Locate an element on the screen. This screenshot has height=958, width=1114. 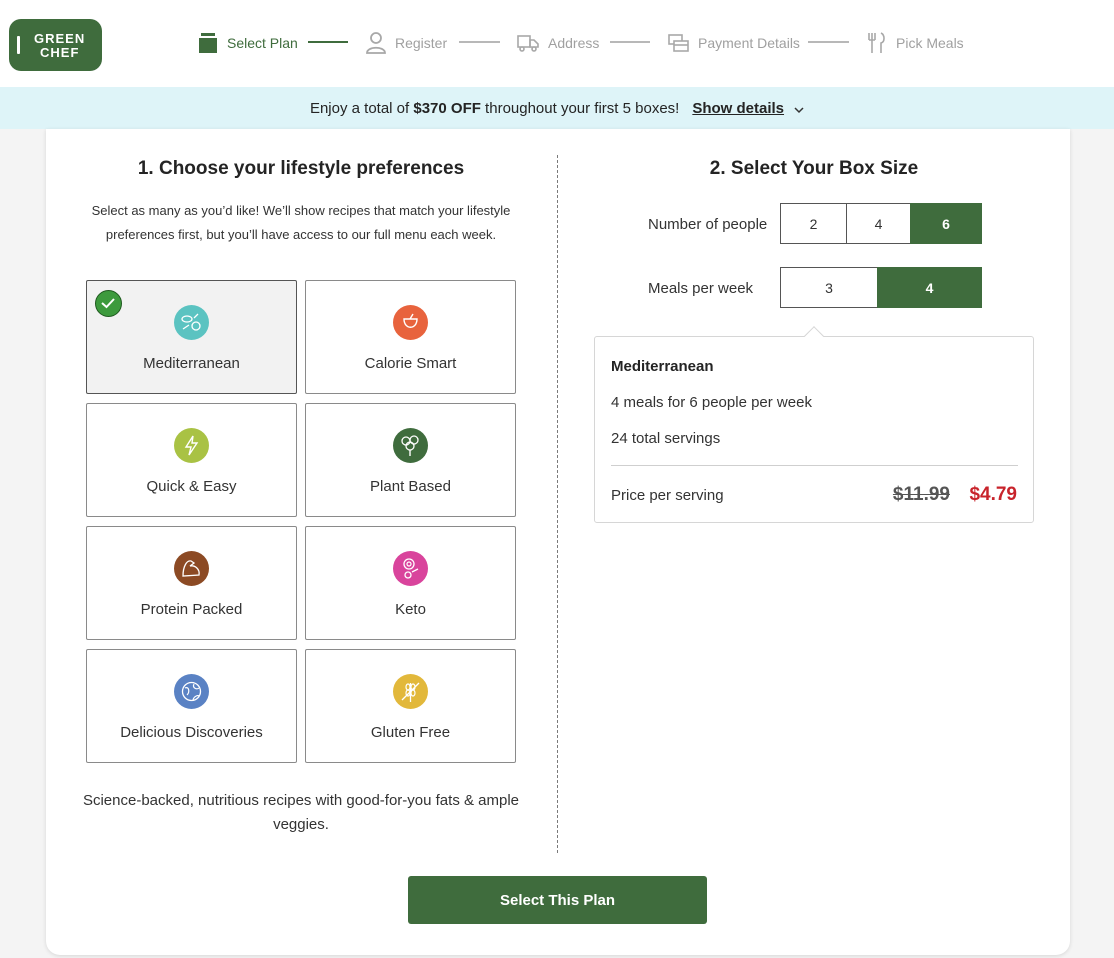
step-label: Payment Details is located at coordinates (749, 43).